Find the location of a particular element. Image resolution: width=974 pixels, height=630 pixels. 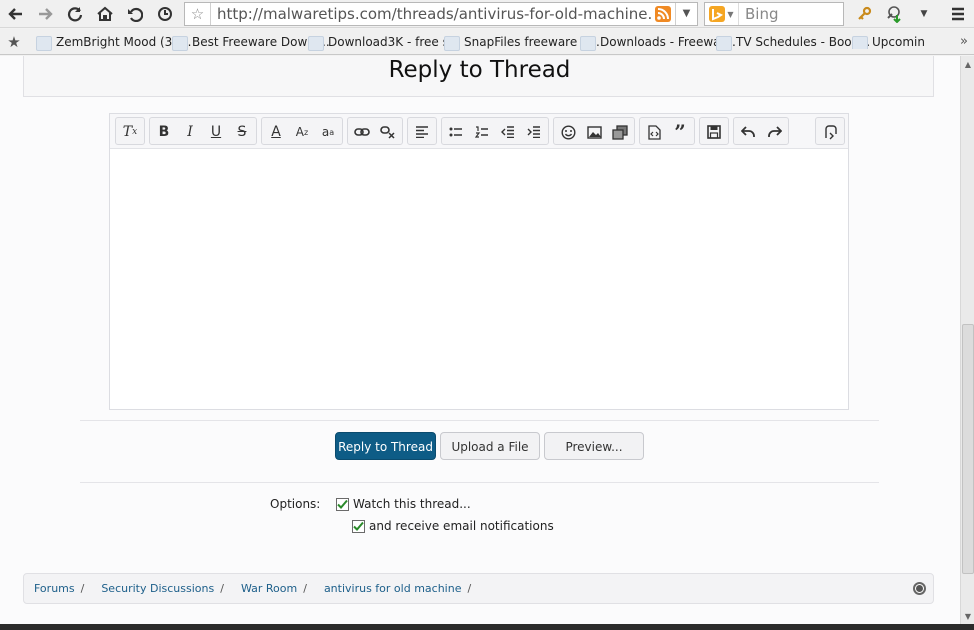

bold-icon: B is located at coordinates (164, 132).